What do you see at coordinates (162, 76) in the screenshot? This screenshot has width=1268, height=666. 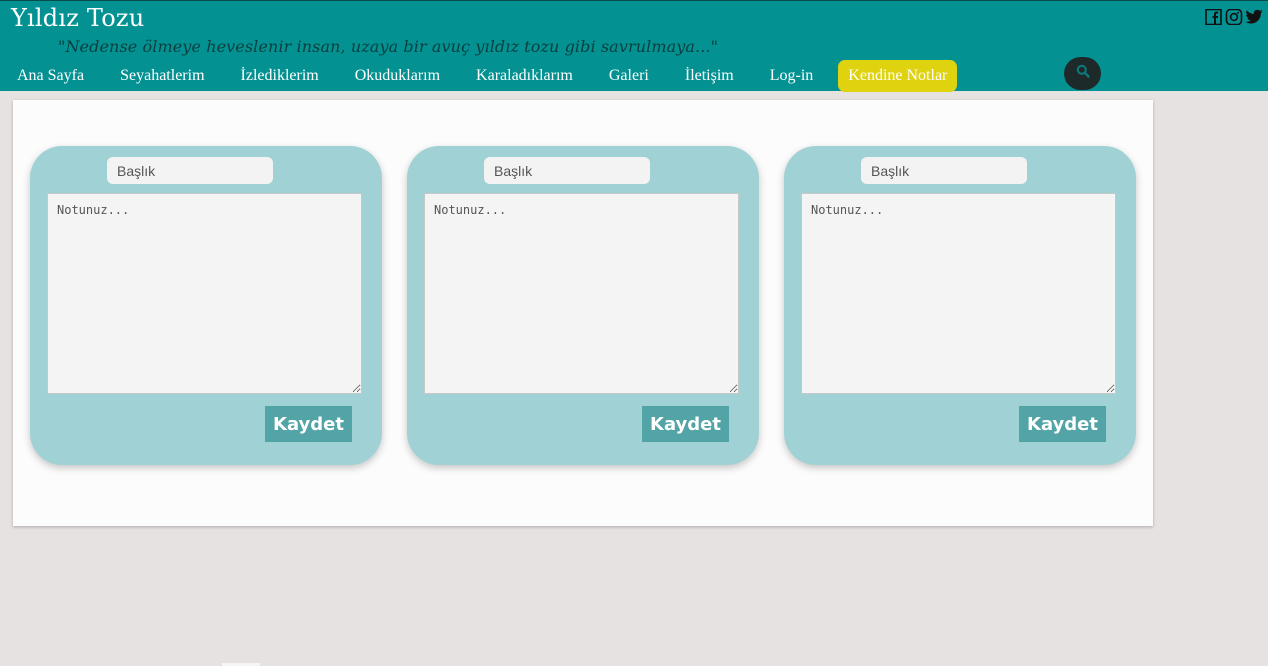 I see `nav-item-seyahatlerim: Seyahatlerim` at bounding box center [162, 76].